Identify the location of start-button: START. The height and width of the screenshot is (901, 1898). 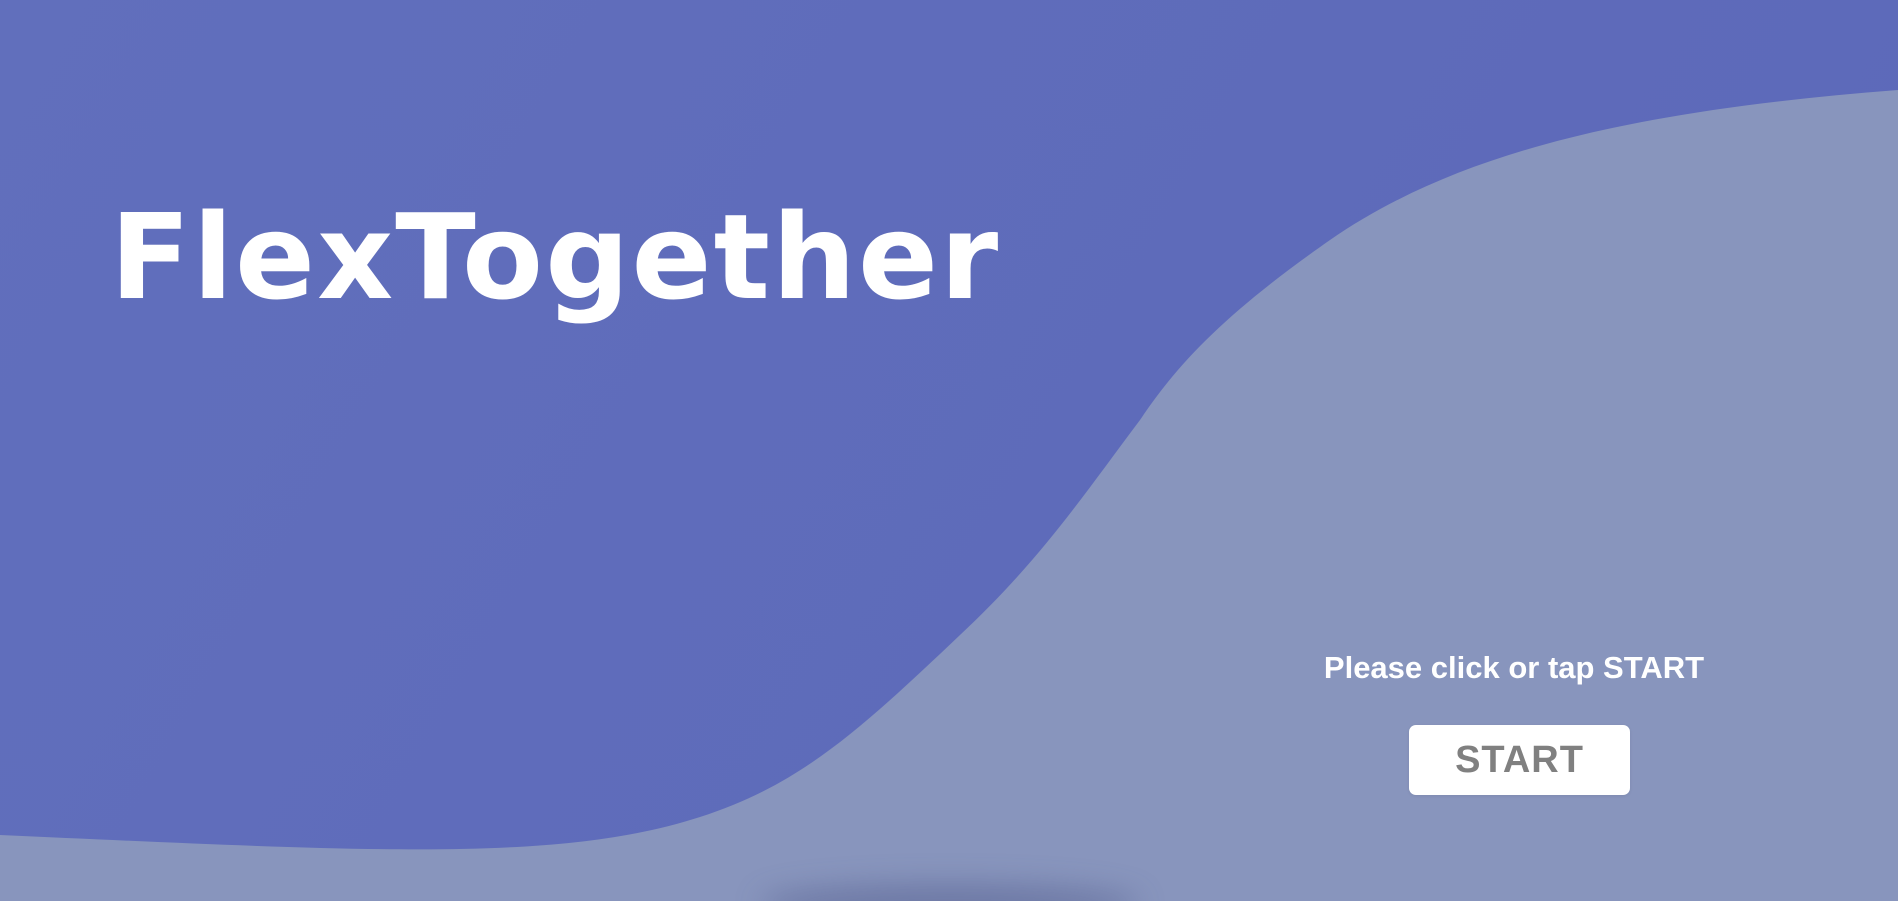
(1519, 760).